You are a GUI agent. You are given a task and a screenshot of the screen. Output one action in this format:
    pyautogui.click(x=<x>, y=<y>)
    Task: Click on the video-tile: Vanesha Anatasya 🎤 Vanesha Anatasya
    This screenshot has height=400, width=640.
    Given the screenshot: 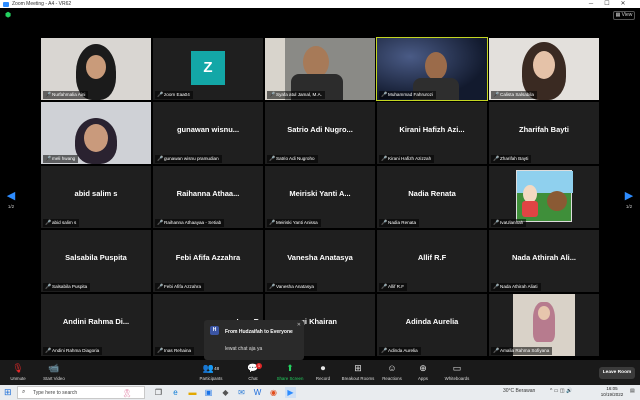 What is the action you would take?
    pyautogui.click(x=320, y=261)
    